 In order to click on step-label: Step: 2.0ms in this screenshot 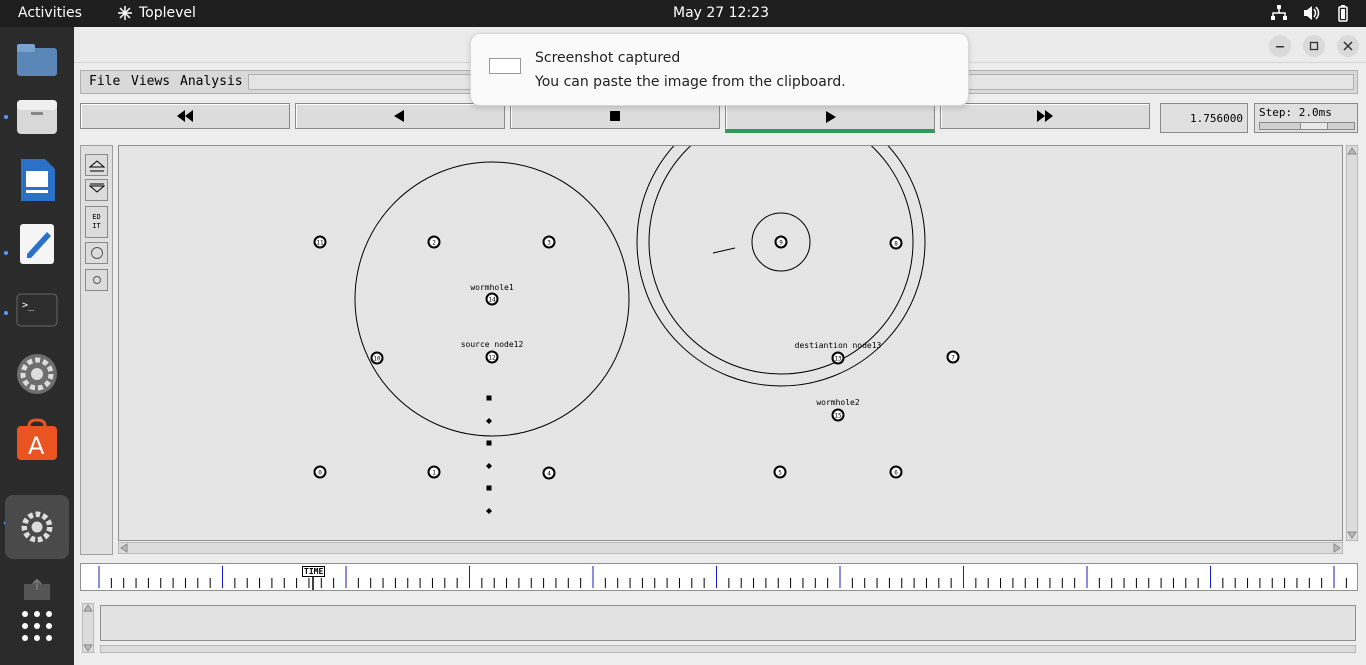, I will do `click(1295, 112)`.